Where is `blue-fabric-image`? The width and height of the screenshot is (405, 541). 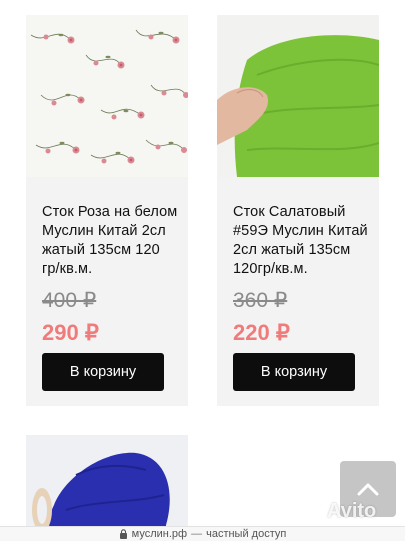 blue-fabric-image is located at coordinates (107, 487).